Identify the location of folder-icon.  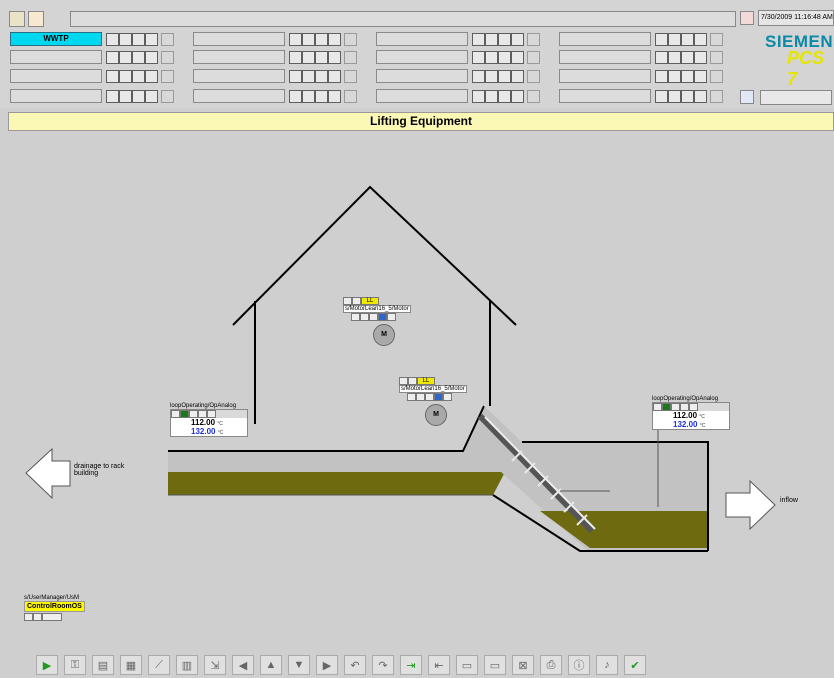
(17, 19).